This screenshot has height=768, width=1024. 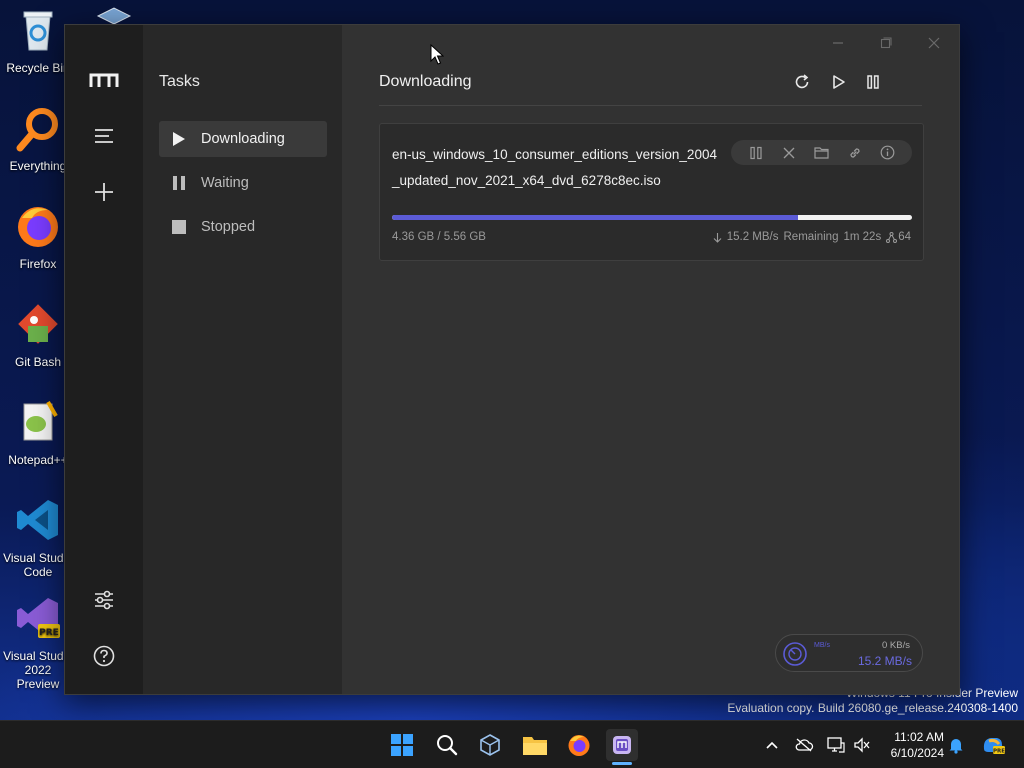 I want to click on cloud-offline-icon, so click(x=804, y=745).